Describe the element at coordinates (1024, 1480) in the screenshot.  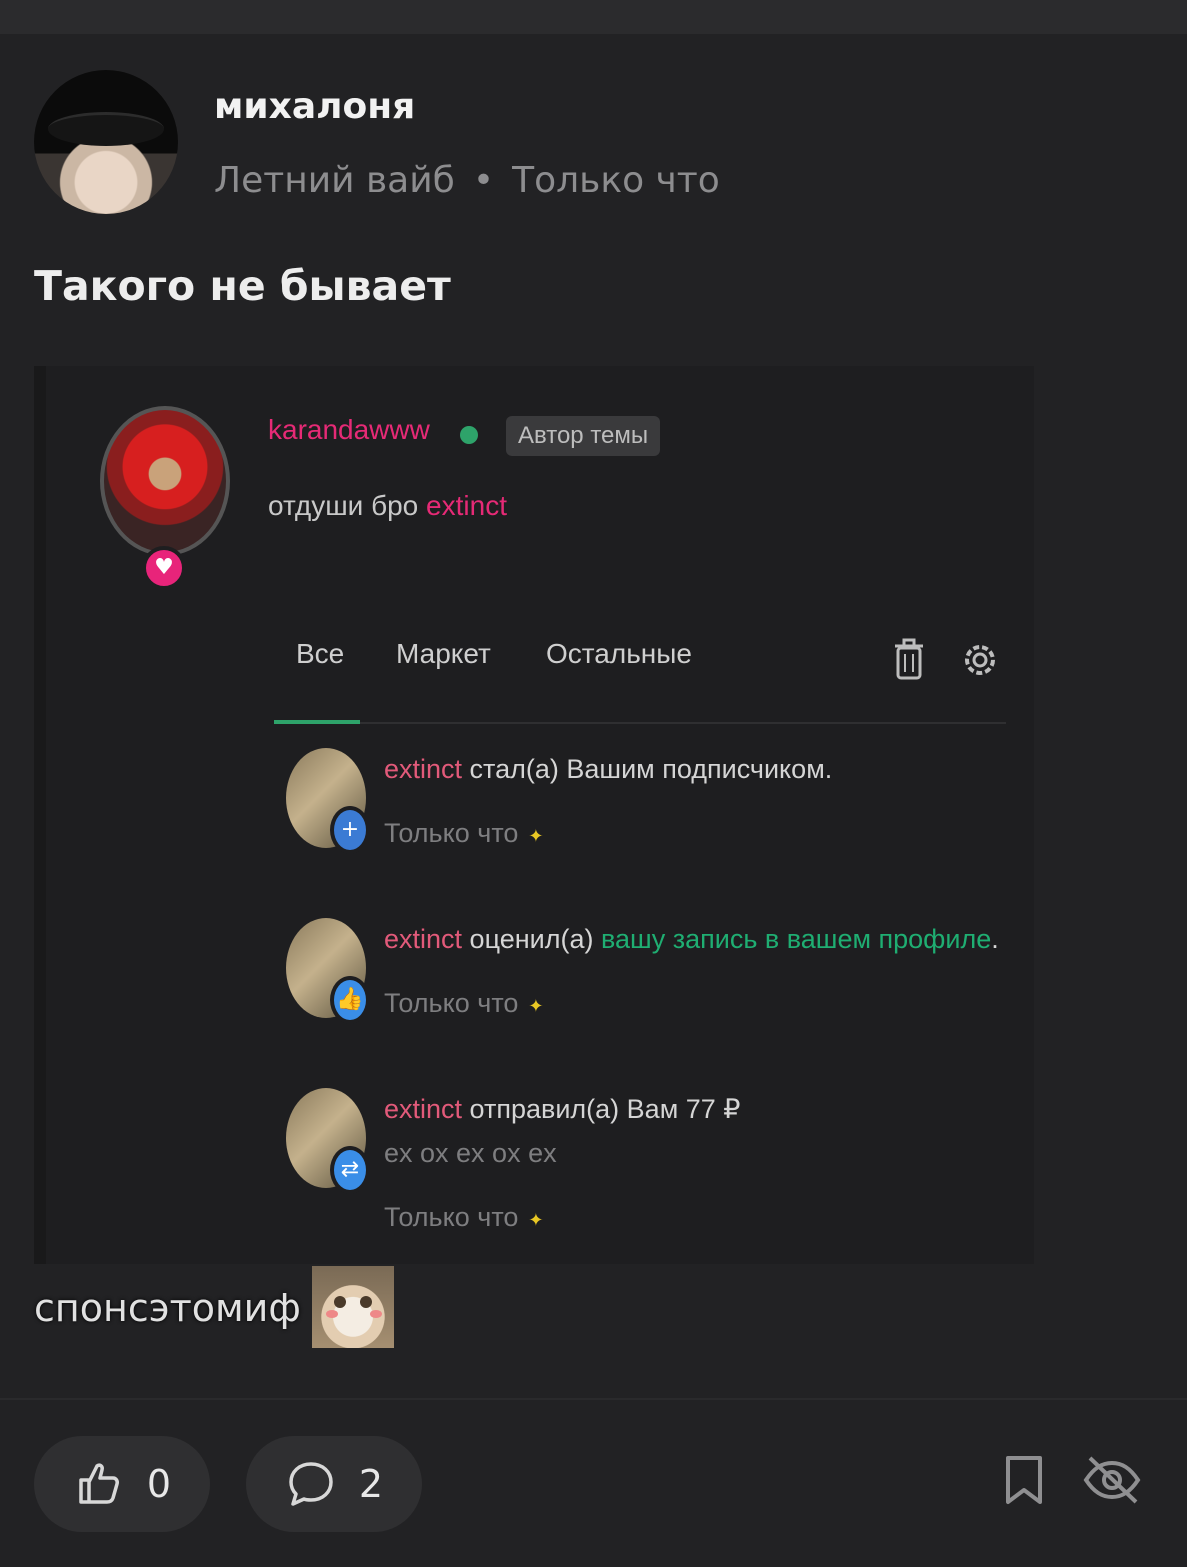
I see `bookmark-icon` at that location.